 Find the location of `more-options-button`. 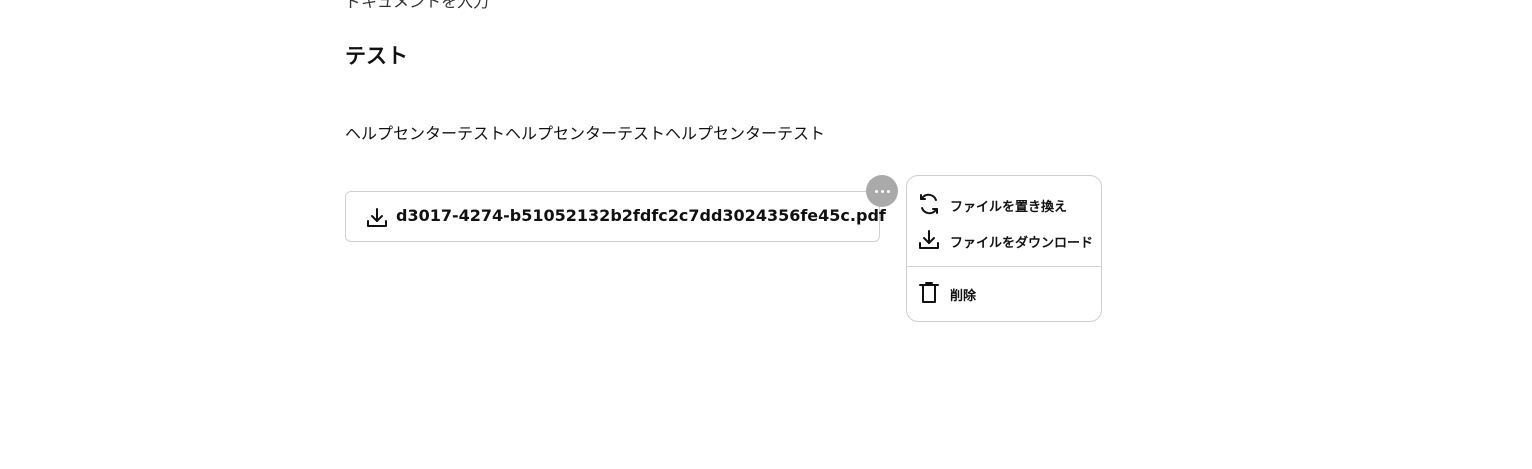

more-options-button is located at coordinates (882, 191).